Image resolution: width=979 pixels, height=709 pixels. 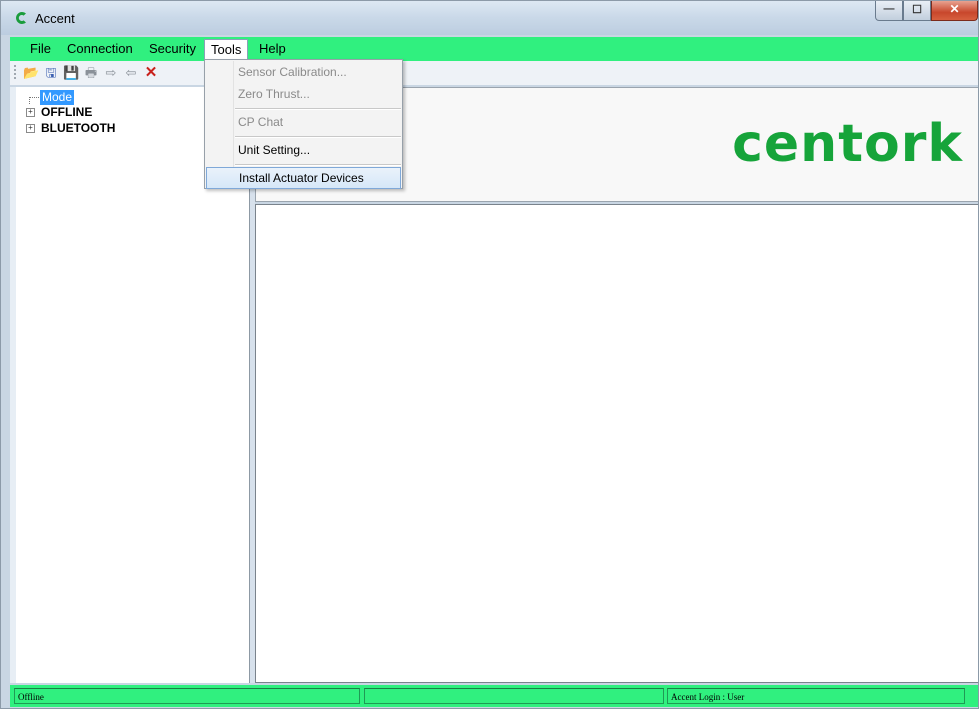 What do you see at coordinates (494, 49) in the screenshot?
I see `menu-bar: File Connection Security Tools Help` at bounding box center [494, 49].